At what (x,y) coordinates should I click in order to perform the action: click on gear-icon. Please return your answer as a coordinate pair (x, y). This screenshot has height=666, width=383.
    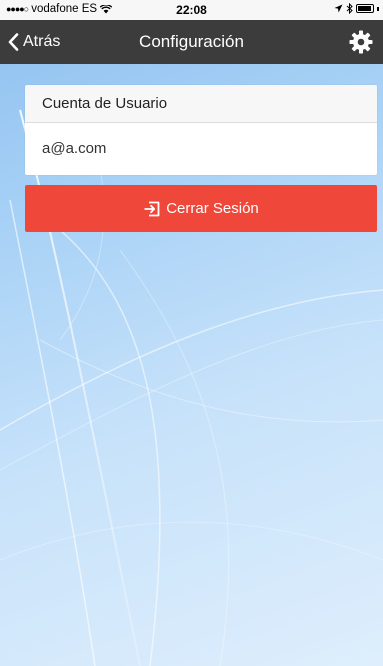
    Looking at the image, I should click on (361, 42).